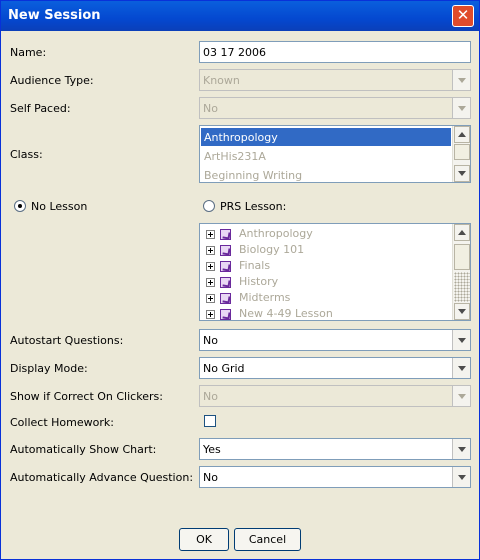 The height and width of the screenshot is (560, 480). I want to click on lesson-scrollbar, so click(461, 272).